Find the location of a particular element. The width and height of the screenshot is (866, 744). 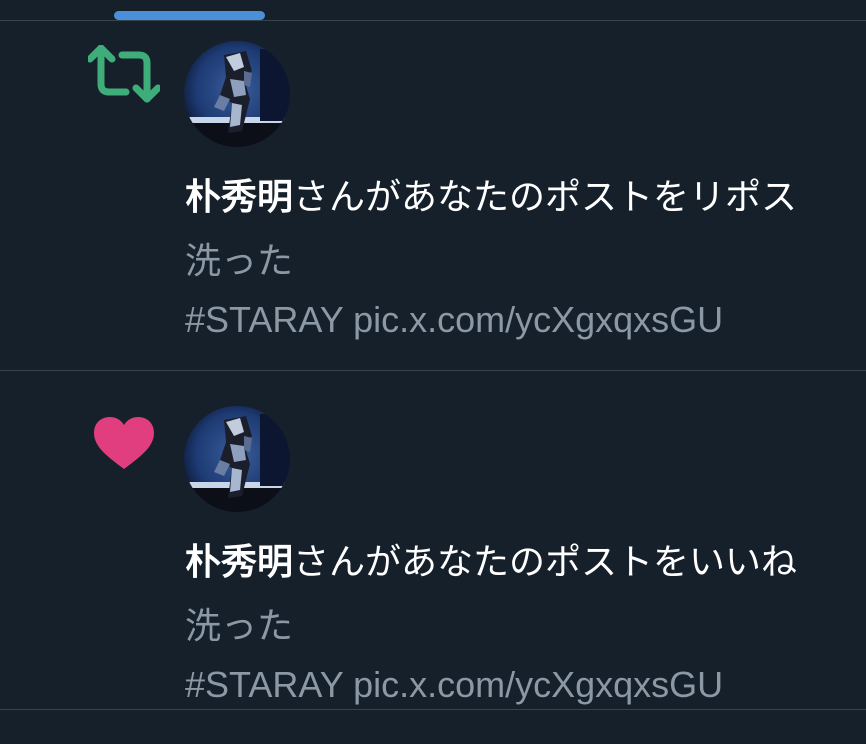

notification-headline: 朴秀明さんがあなたのポストをいいね is located at coordinates (491, 563).